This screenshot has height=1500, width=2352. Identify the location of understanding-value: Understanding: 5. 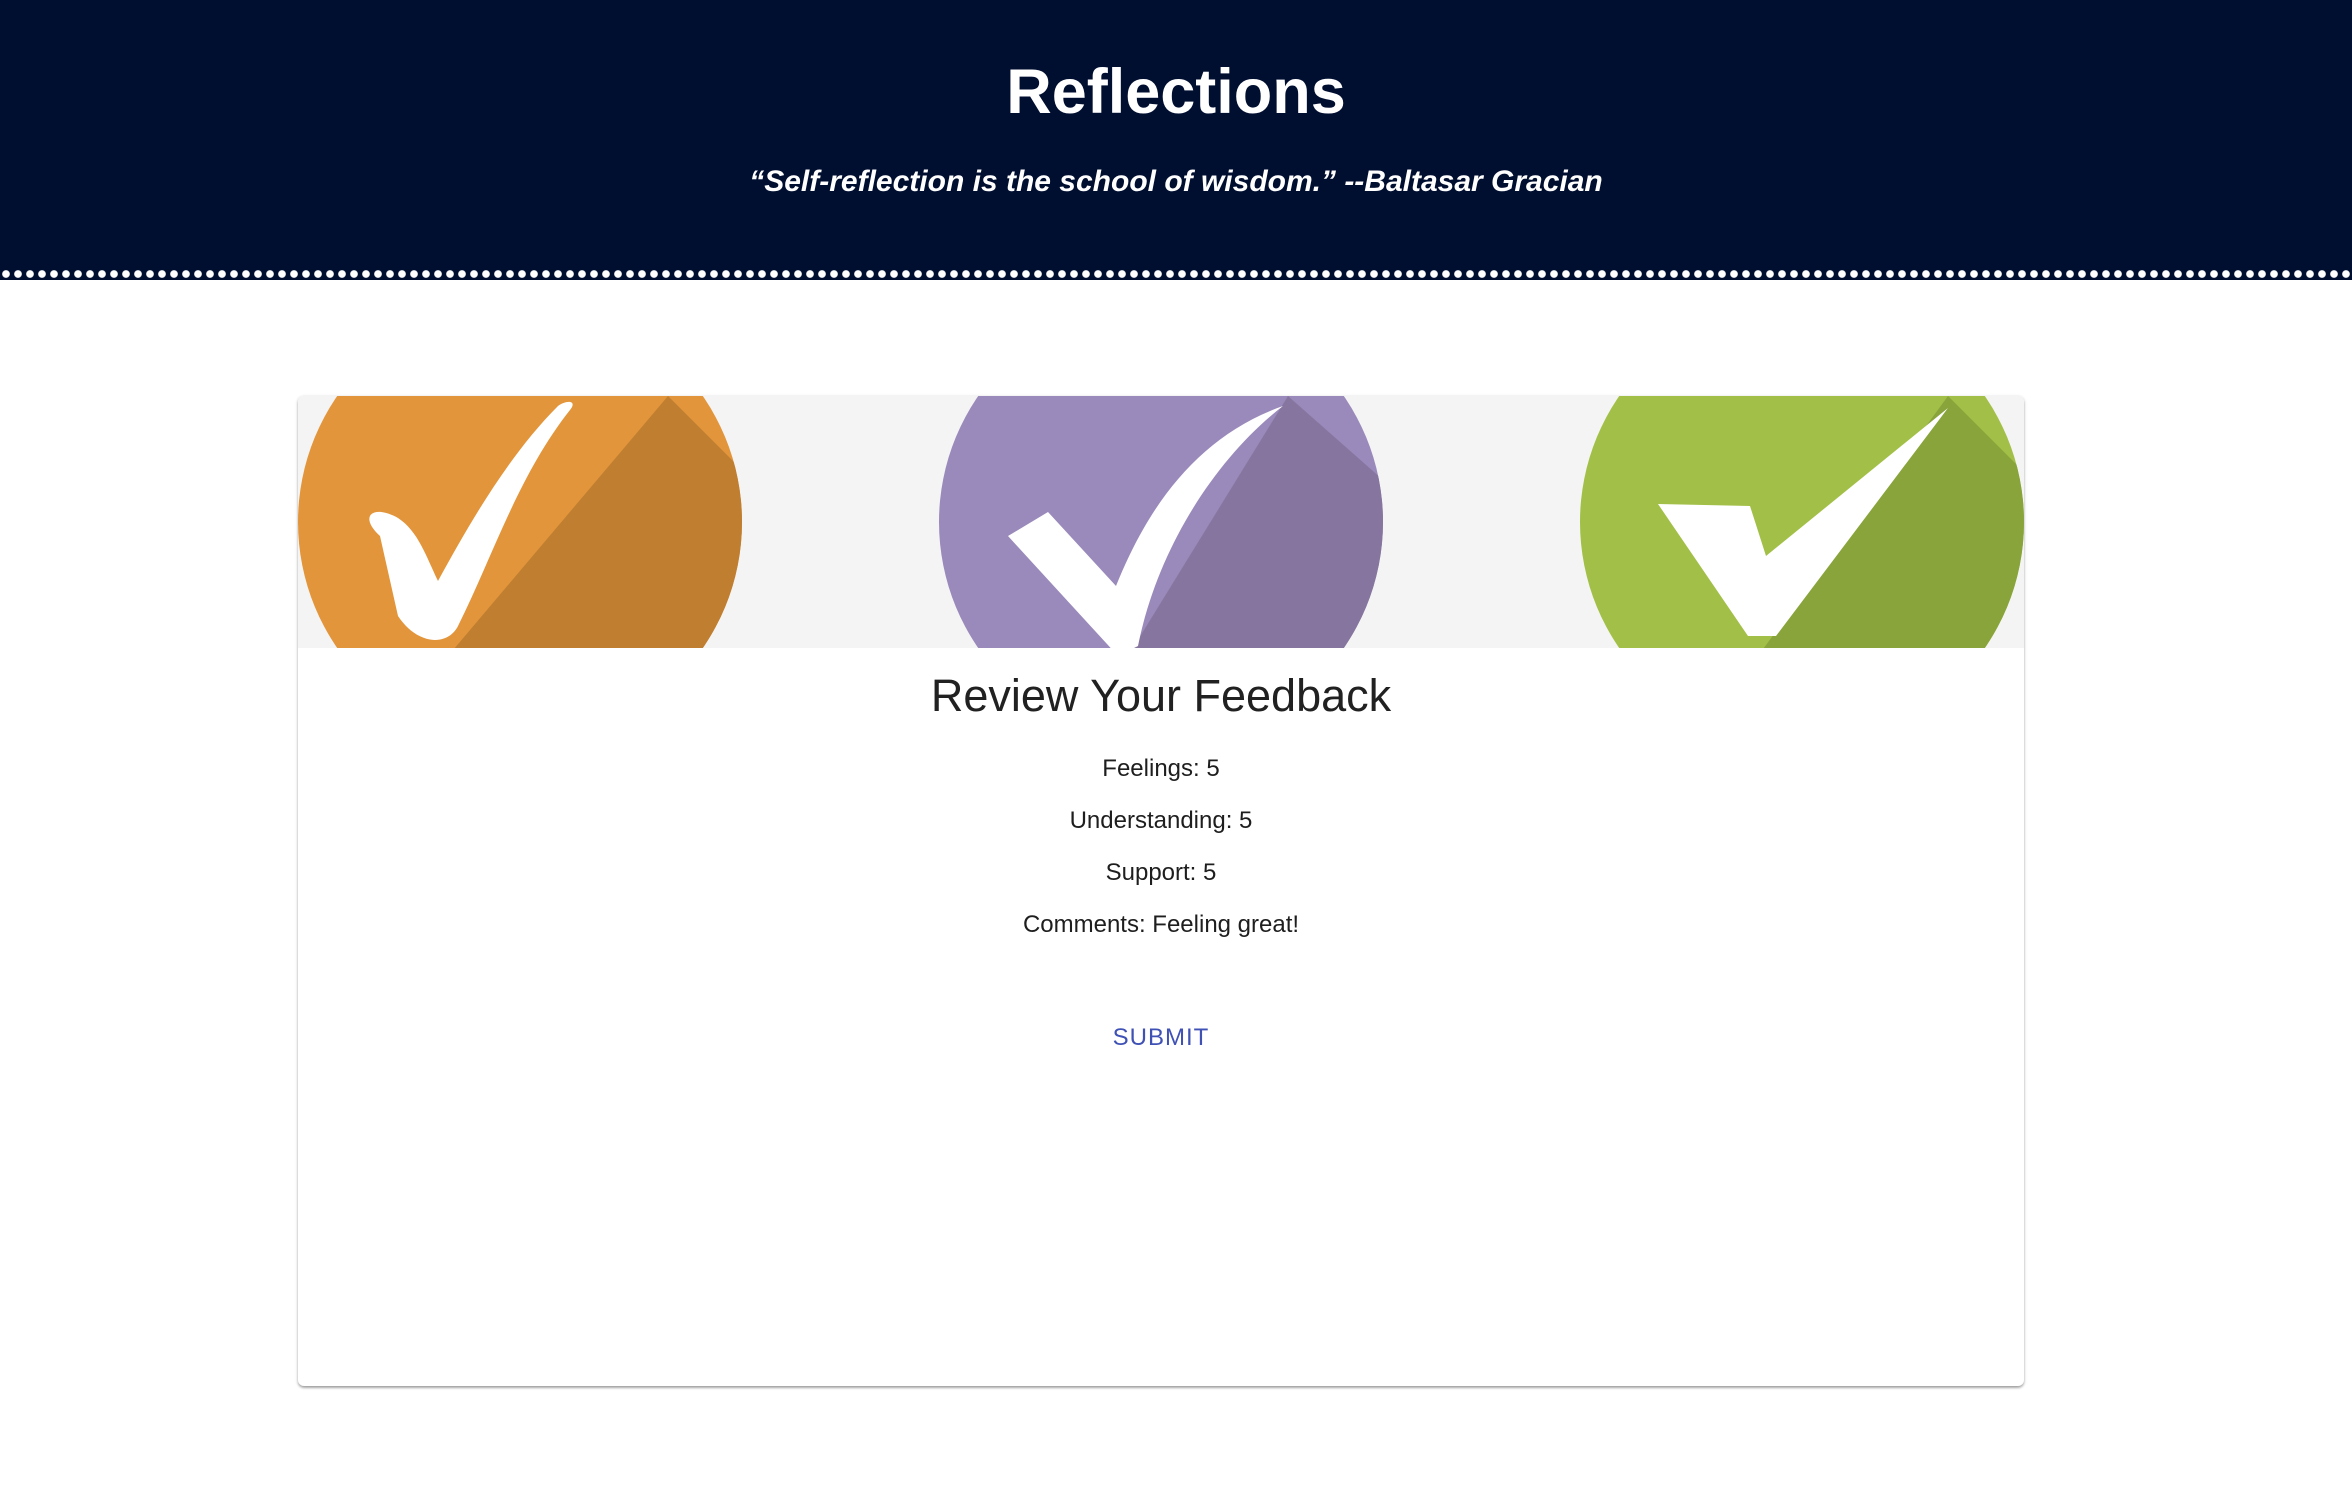
(1161, 820).